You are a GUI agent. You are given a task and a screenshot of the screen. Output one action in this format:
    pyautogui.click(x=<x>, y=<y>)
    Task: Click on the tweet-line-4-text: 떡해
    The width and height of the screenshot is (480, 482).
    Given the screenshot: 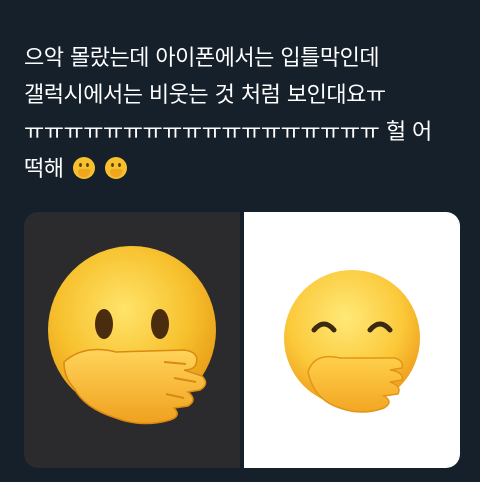 What is the action you would take?
    pyautogui.click(x=44, y=169)
    